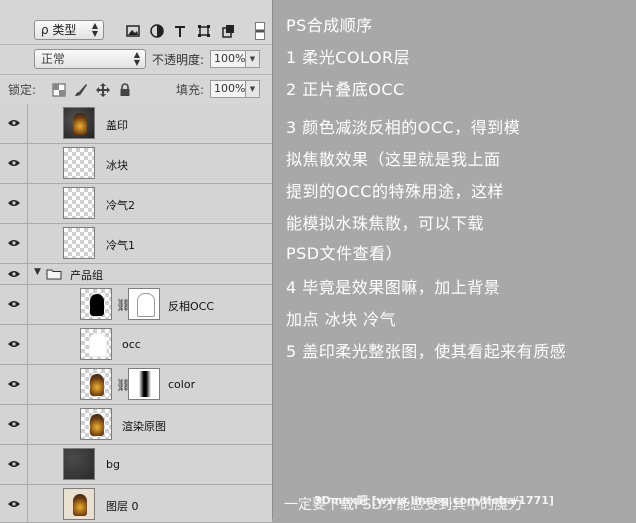 This screenshot has width=636, height=523. What do you see at coordinates (144, 426) in the screenshot?
I see `layer-name: 渲染原图` at bounding box center [144, 426].